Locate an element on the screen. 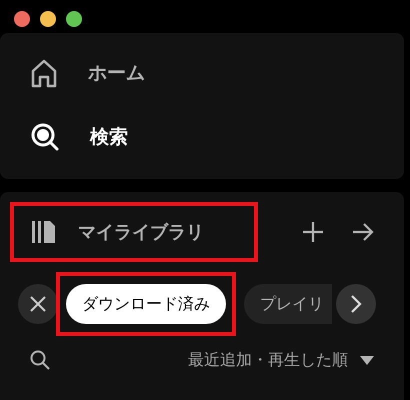 The height and width of the screenshot is (400, 410). close-icon is located at coordinates (38, 304).